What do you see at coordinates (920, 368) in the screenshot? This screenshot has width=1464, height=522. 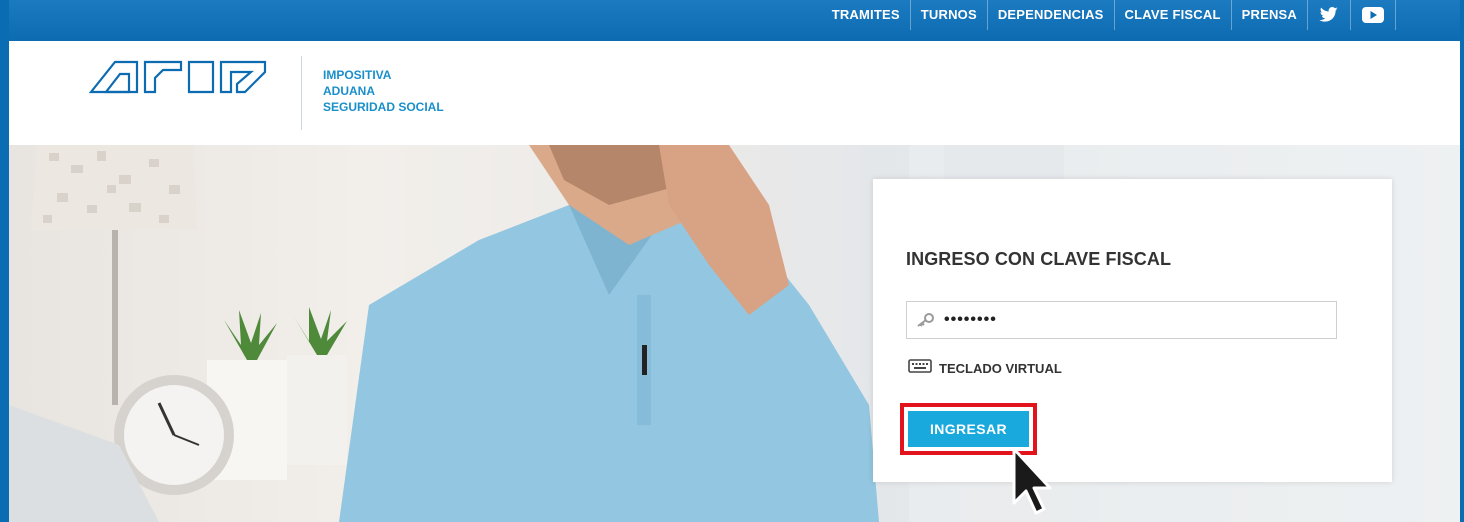 I see `keyboard-icon` at bounding box center [920, 368].